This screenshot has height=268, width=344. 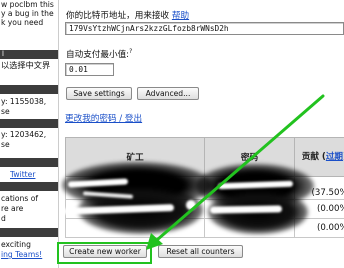 What do you see at coordinates (29, 254) in the screenshot?
I see `teams-link: ing Teams!` at bounding box center [29, 254].